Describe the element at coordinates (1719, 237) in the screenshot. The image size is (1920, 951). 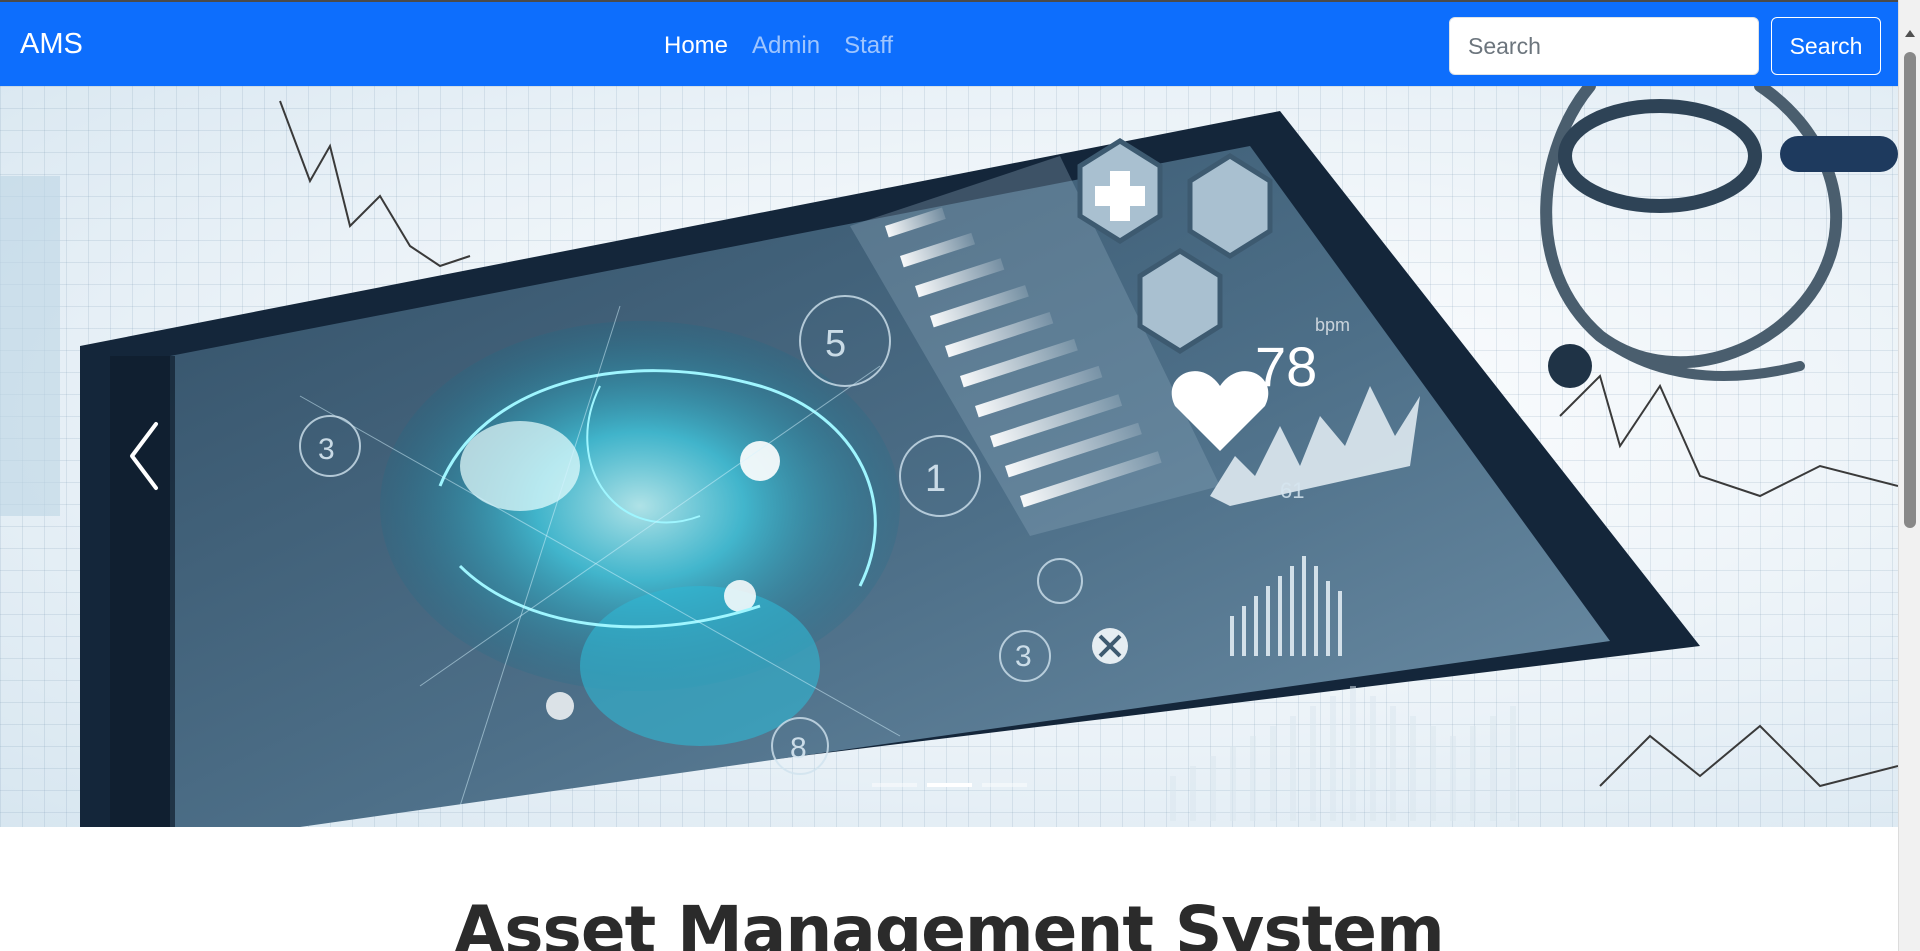
I see `stethoscope` at that location.